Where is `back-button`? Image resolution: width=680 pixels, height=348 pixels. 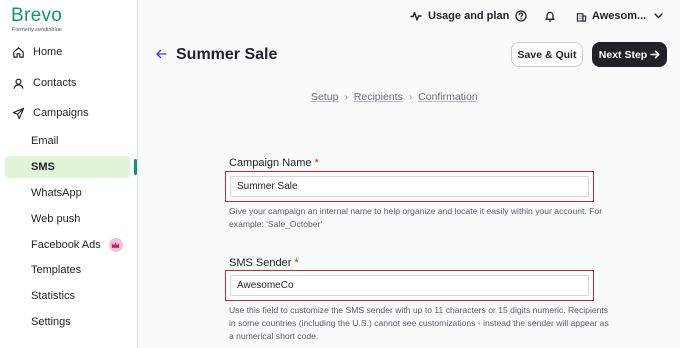
back-button is located at coordinates (161, 54).